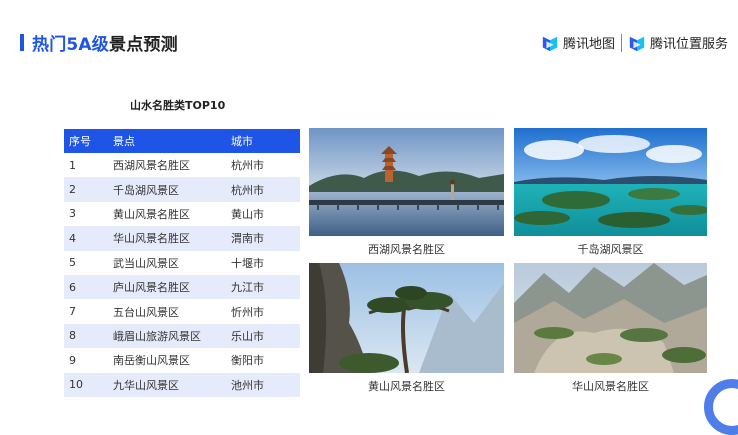  What do you see at coordinates (610, 386) in the screenshot?
I see `caption-huashan: 华山风景名胜区` at bounding box center [610, 386].